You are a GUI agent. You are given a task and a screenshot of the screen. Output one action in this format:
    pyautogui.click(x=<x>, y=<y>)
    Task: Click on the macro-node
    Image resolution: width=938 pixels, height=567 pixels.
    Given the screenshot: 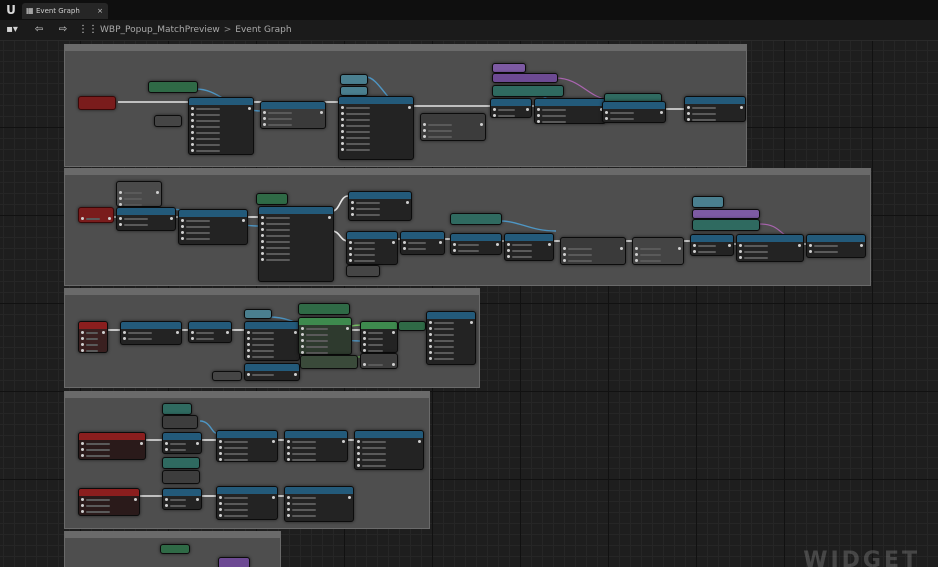 What is the action you would take?
    pyautogui.click(x=525, y=78)
    